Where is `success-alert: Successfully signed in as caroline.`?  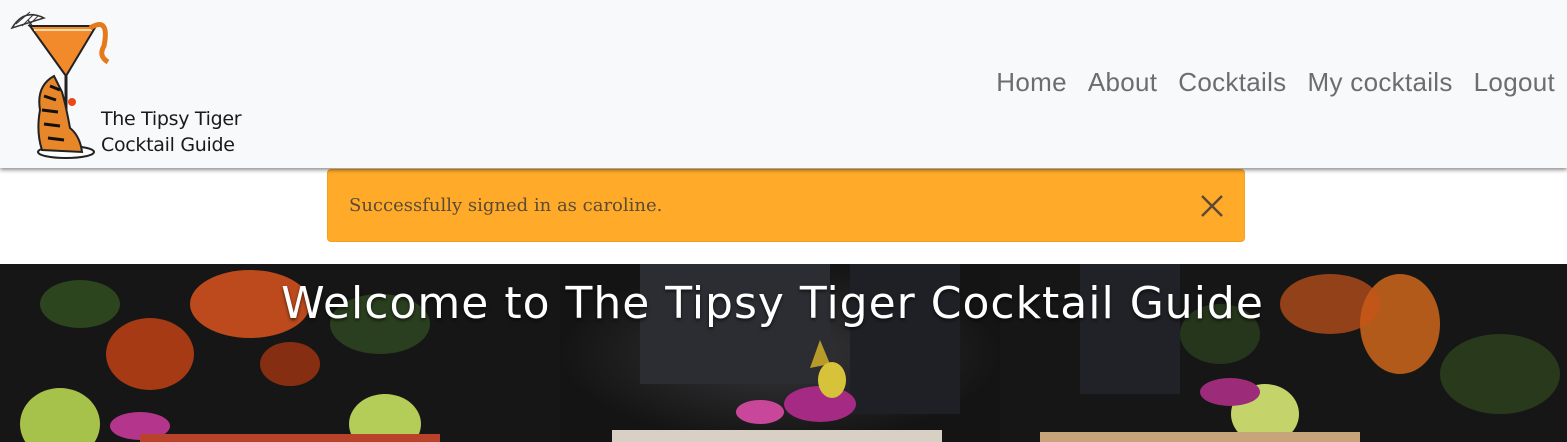 success-alert: Successfully signed in as caroline. is located at coordinates (786, 205).